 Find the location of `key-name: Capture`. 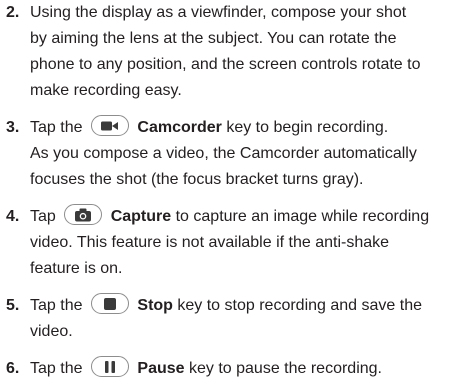

key-name: Capture is located at coordinates (141, 216).